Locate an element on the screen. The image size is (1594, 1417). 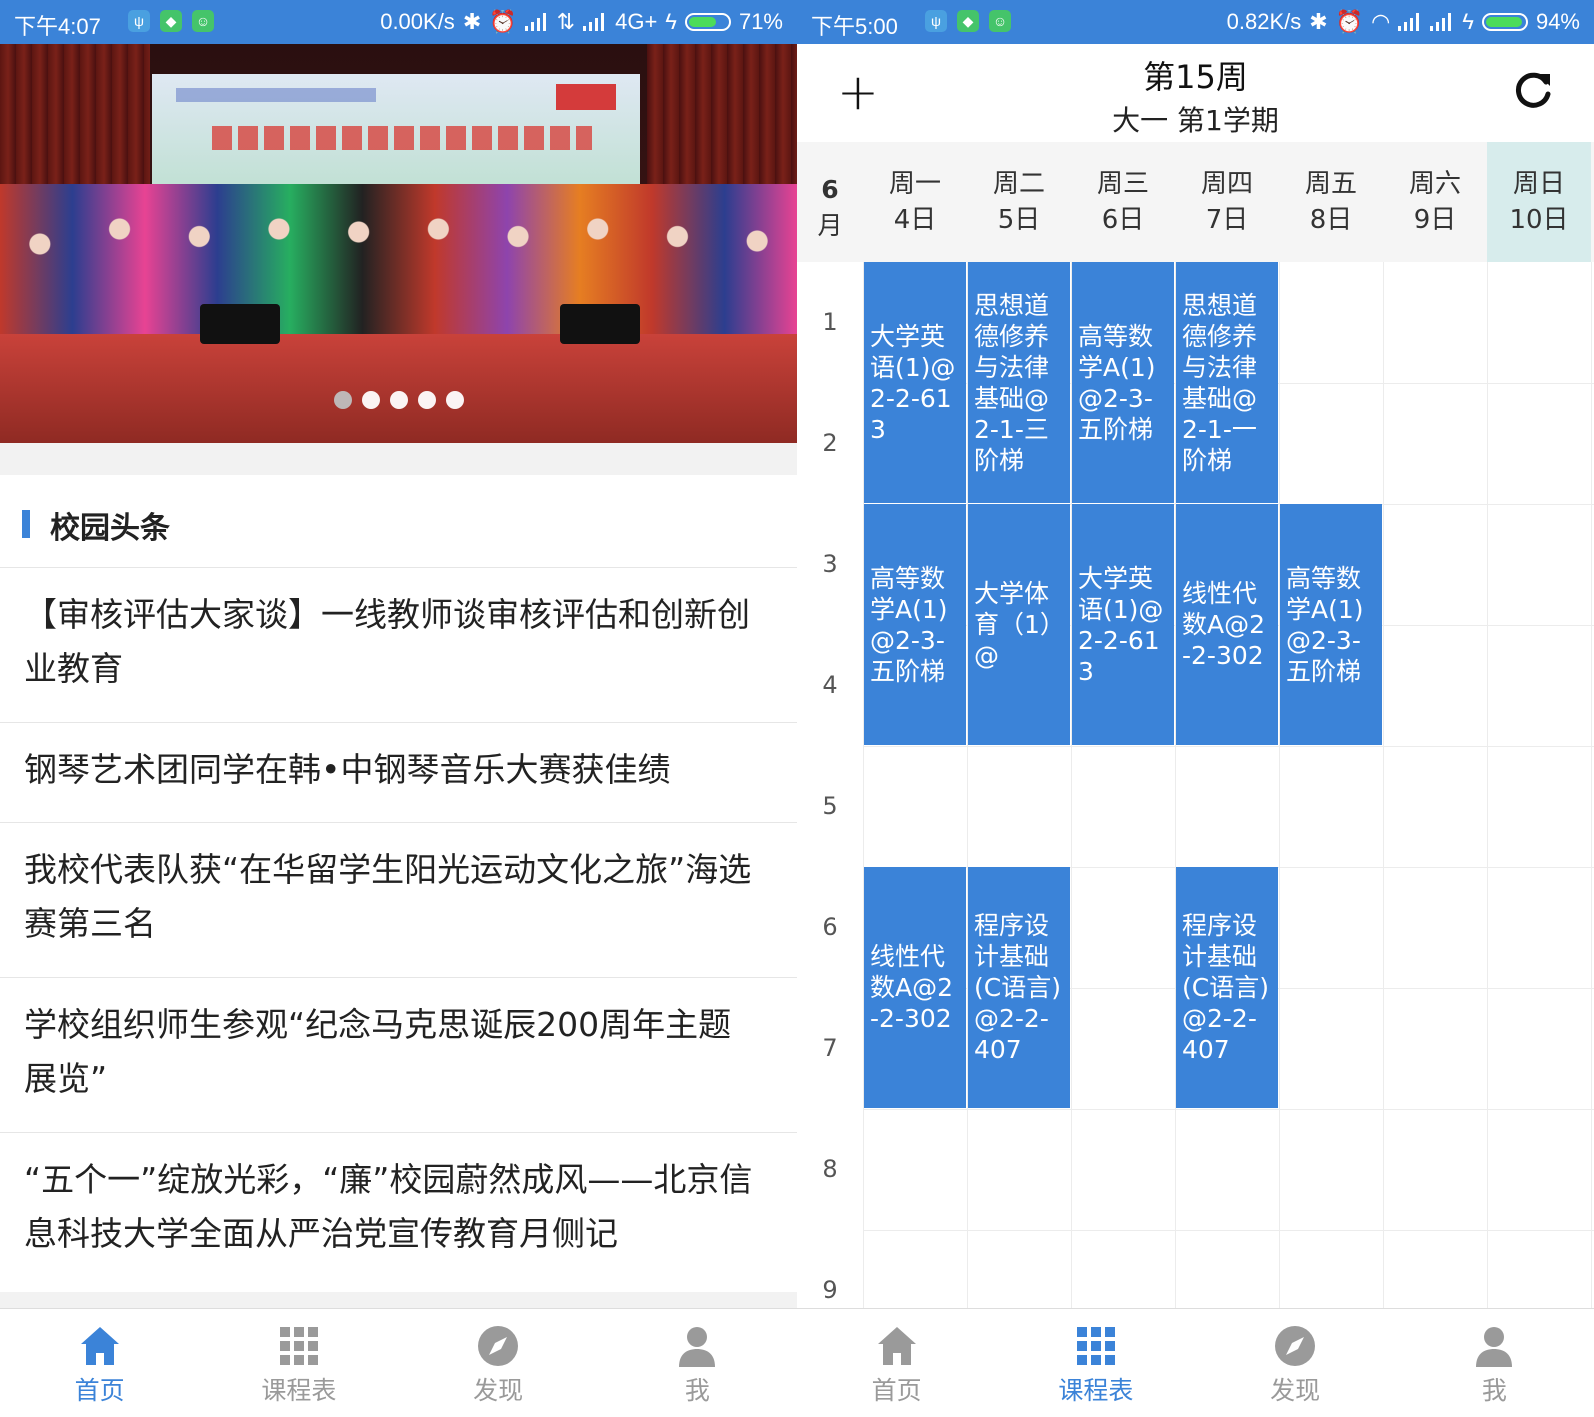
news-item: 钢琴艺术团同学在韩•中钢琴音乐大赛获佳绩 is located at coordinates (398, 773).